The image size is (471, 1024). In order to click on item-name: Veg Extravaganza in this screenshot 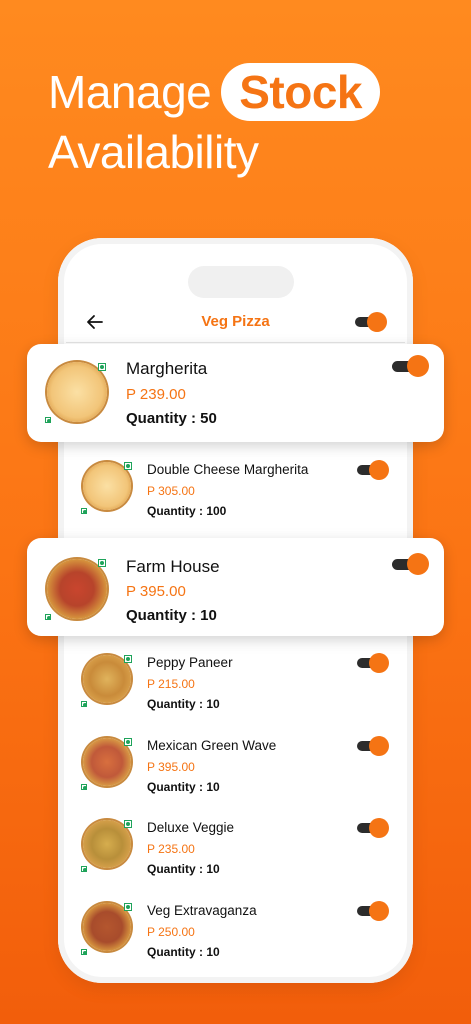, I will do `click(202, 910)`.